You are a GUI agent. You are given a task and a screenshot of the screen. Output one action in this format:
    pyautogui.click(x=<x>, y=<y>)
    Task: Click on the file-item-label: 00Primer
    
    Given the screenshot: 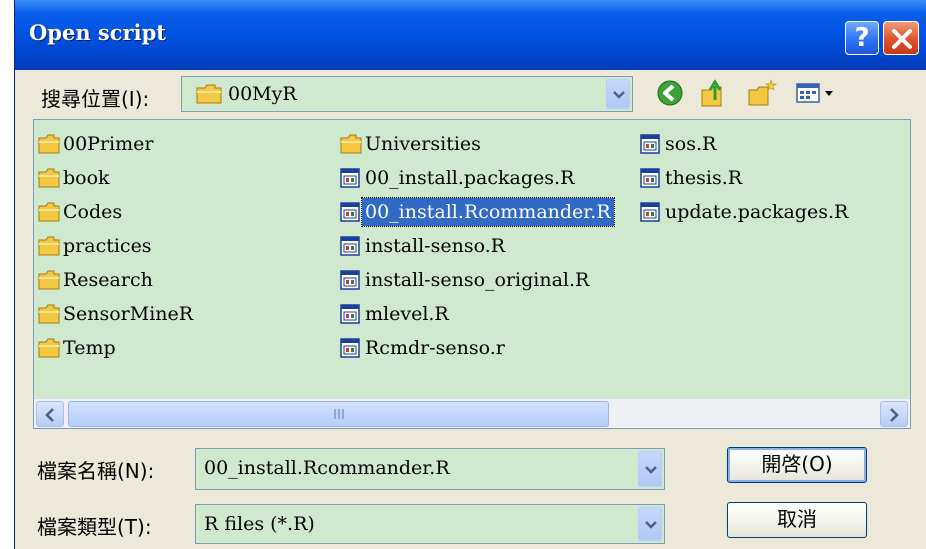 What is the action you would take?
    pyautogui.click(x=108, y=144)
    